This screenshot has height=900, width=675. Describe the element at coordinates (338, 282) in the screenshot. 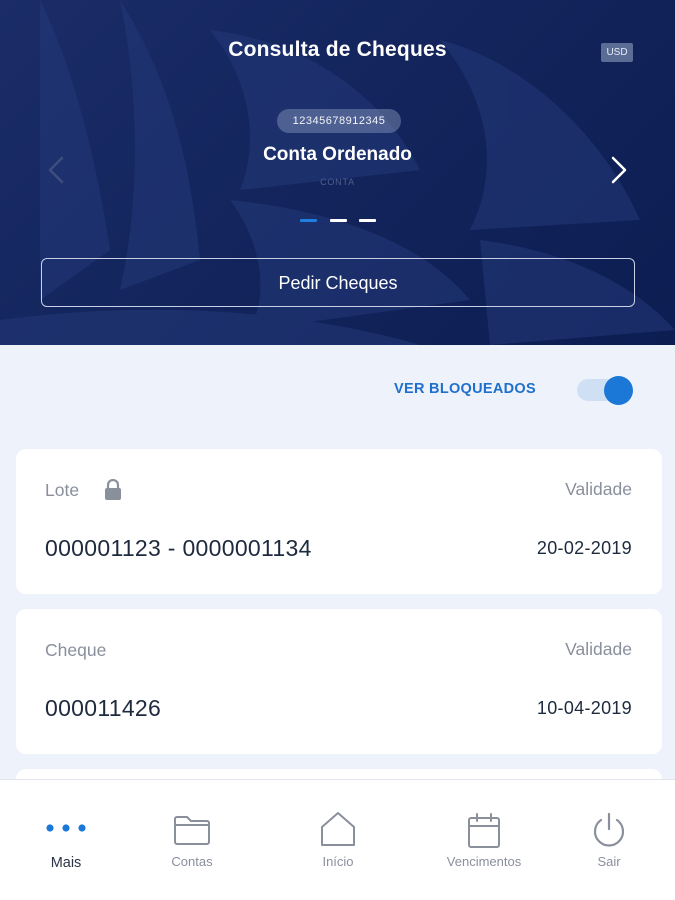

I see `order-cheques-button: Pedir Cheques` at that location.